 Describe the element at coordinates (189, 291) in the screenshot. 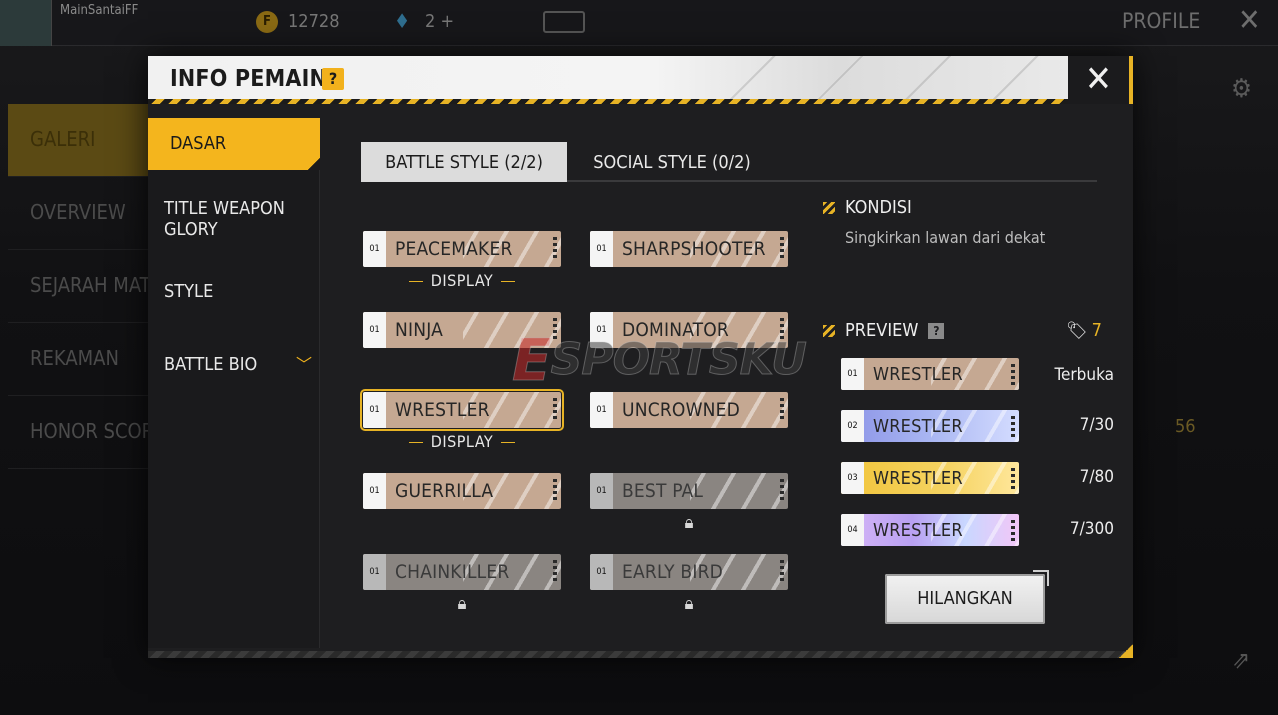

I see `menu-item-label: STYLE` at that location.